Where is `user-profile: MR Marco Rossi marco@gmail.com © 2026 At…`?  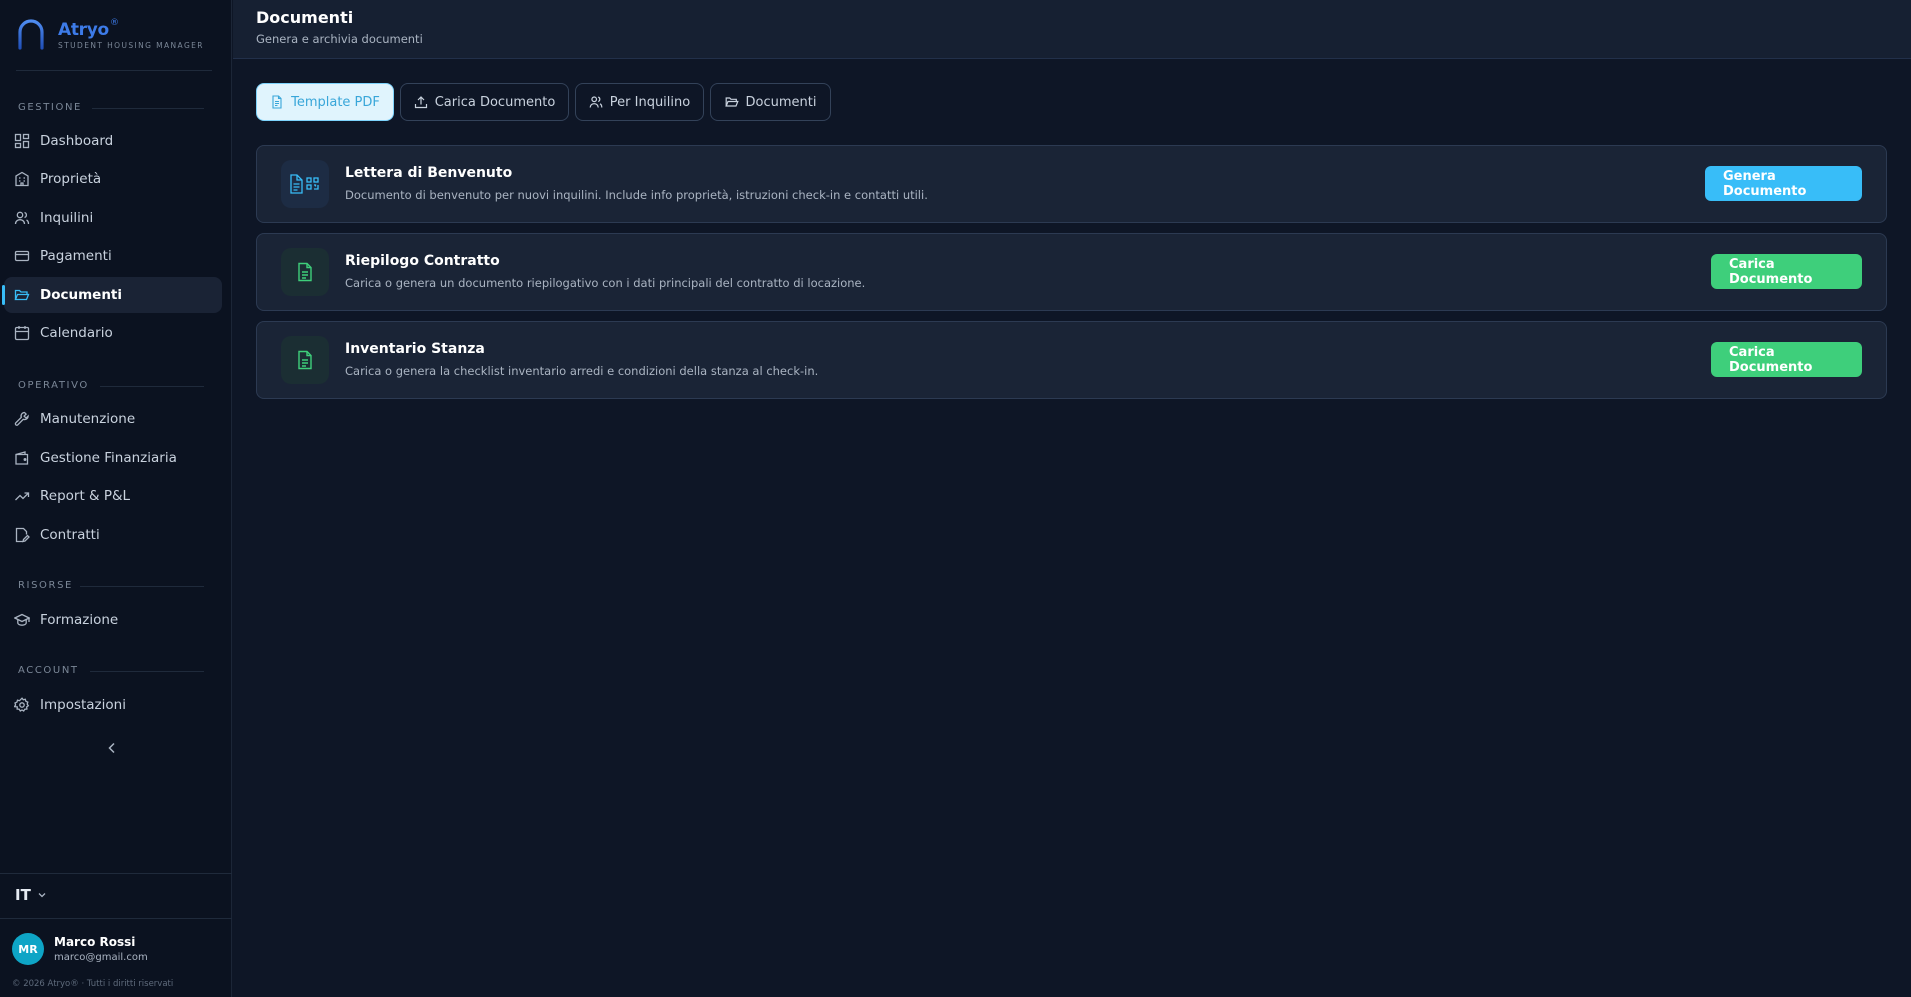 user-profile: MR Marco Rossi marco@gmail.com © 2026 At… is located at coordinates (116, 957).